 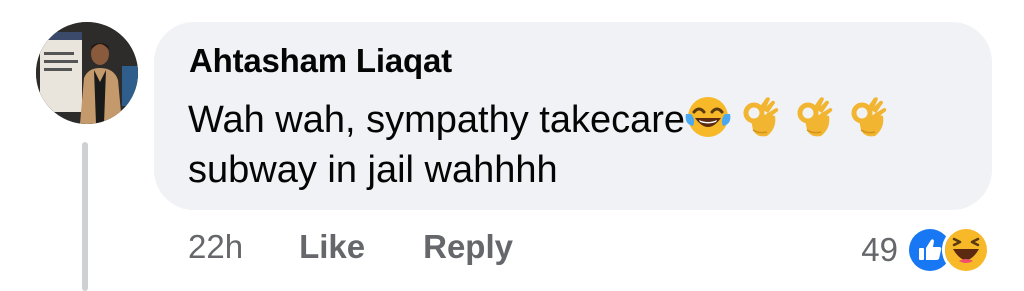 What do you see at coordinates (215, 247) in the screenshot?
I see `comment-timestamp: 22h` at bounding box center [215, 247].